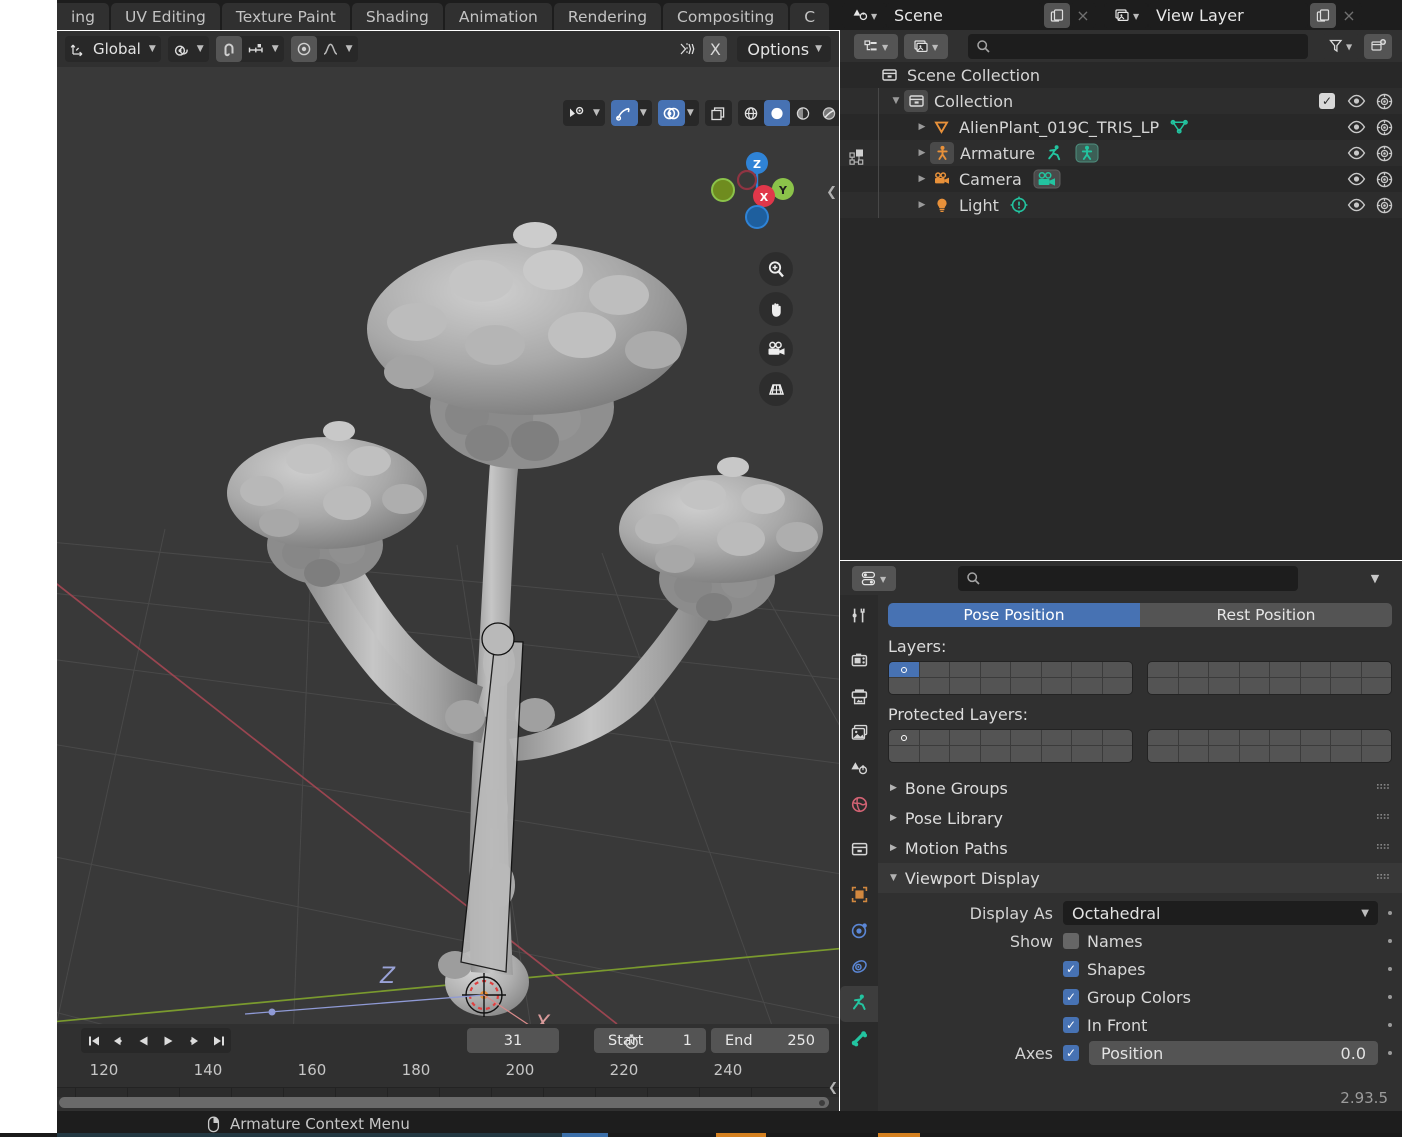 The image size is (1402, 1137). I want to click on show-group-colors-row: ✓ Group Colors, so click(1140, 997).